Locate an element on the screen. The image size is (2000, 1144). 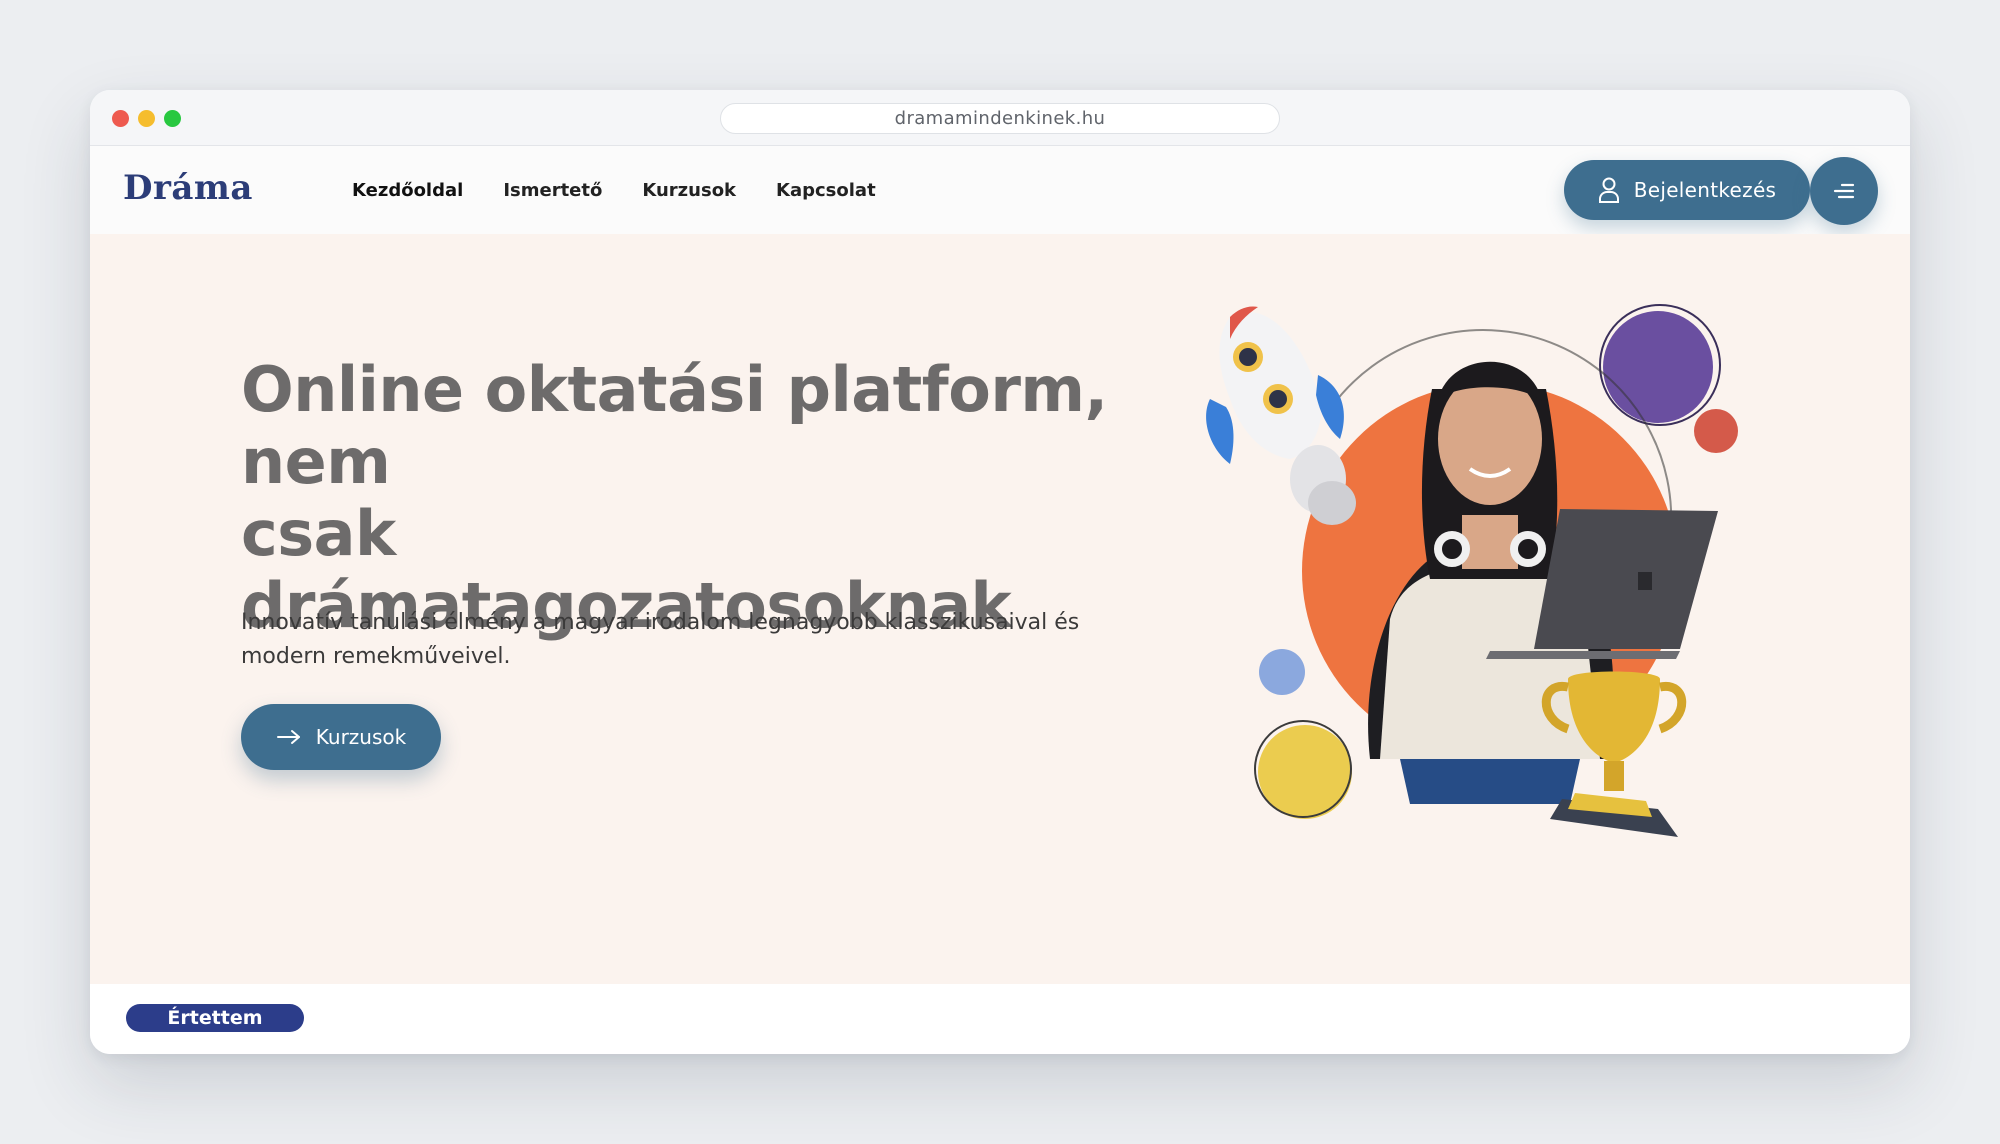
maximize-window-button is located at coordinates (172, 118).